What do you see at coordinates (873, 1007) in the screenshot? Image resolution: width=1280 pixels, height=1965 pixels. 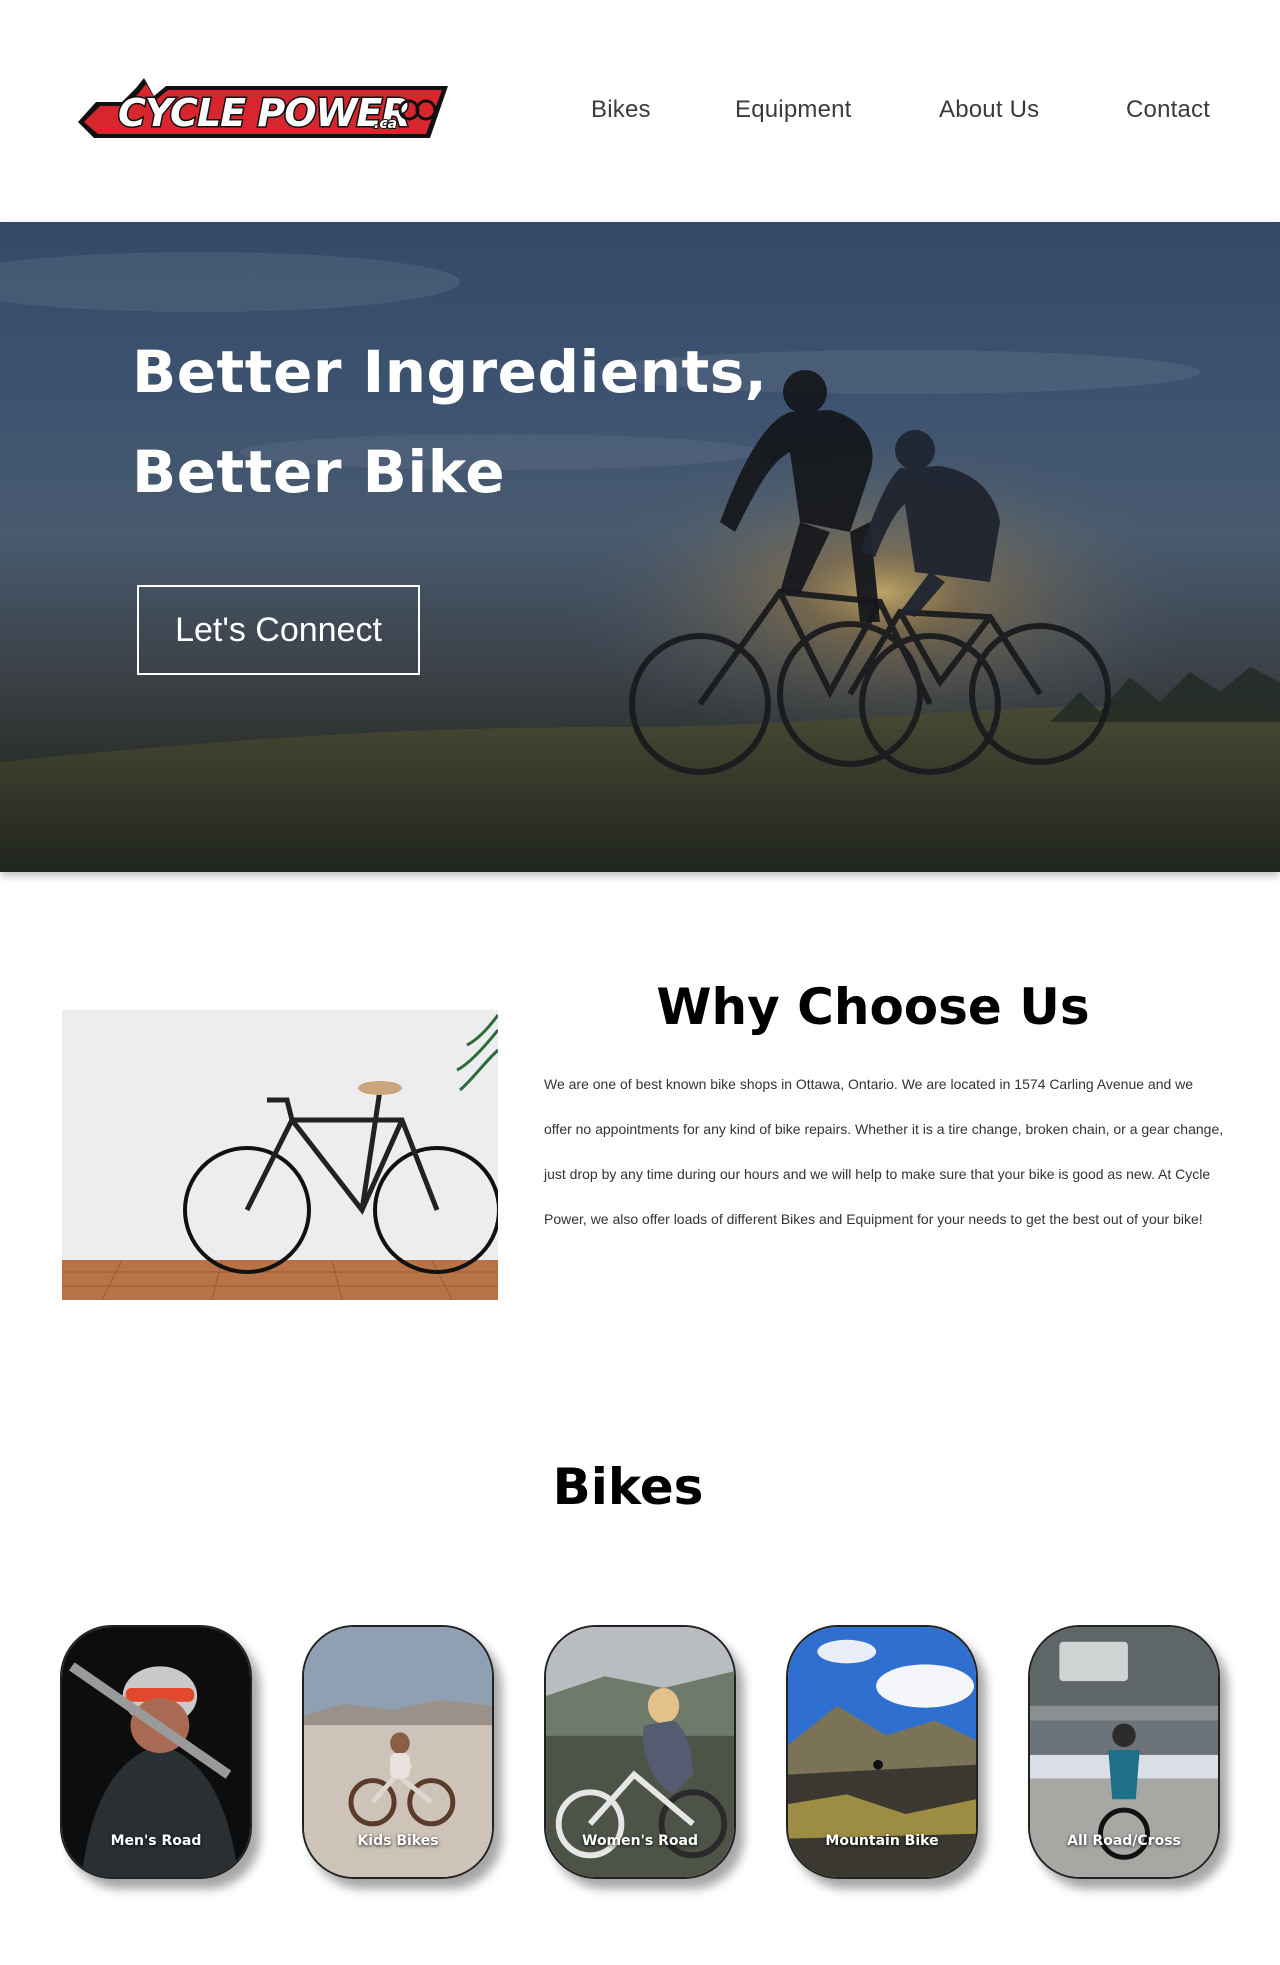 I see `why-choose-us-heading: Why Choose Us` at bounding box center [873, 1007].